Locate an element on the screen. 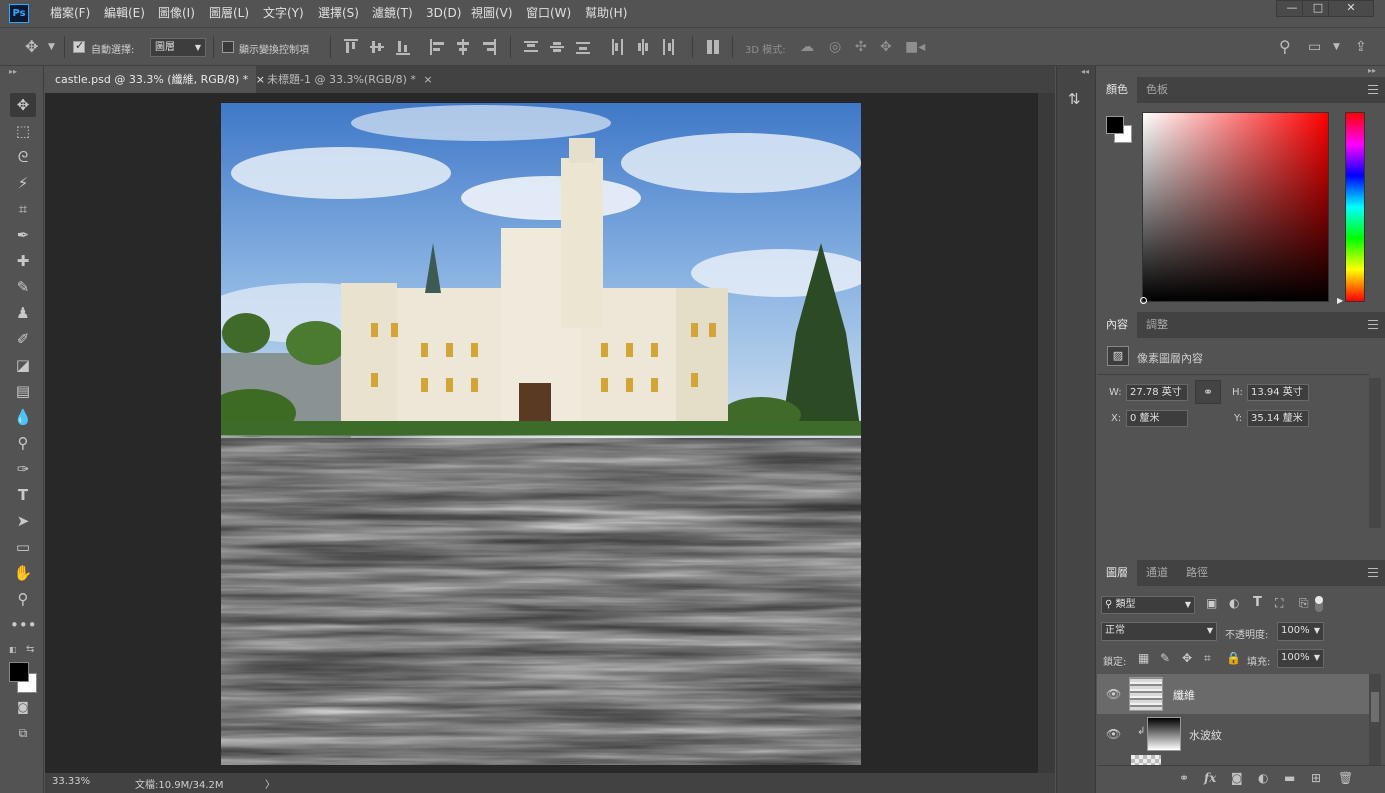 The width and height of the screenshot is (1385, 793). lock-position-icon: ✥ is located at coordinates (1187, 658).